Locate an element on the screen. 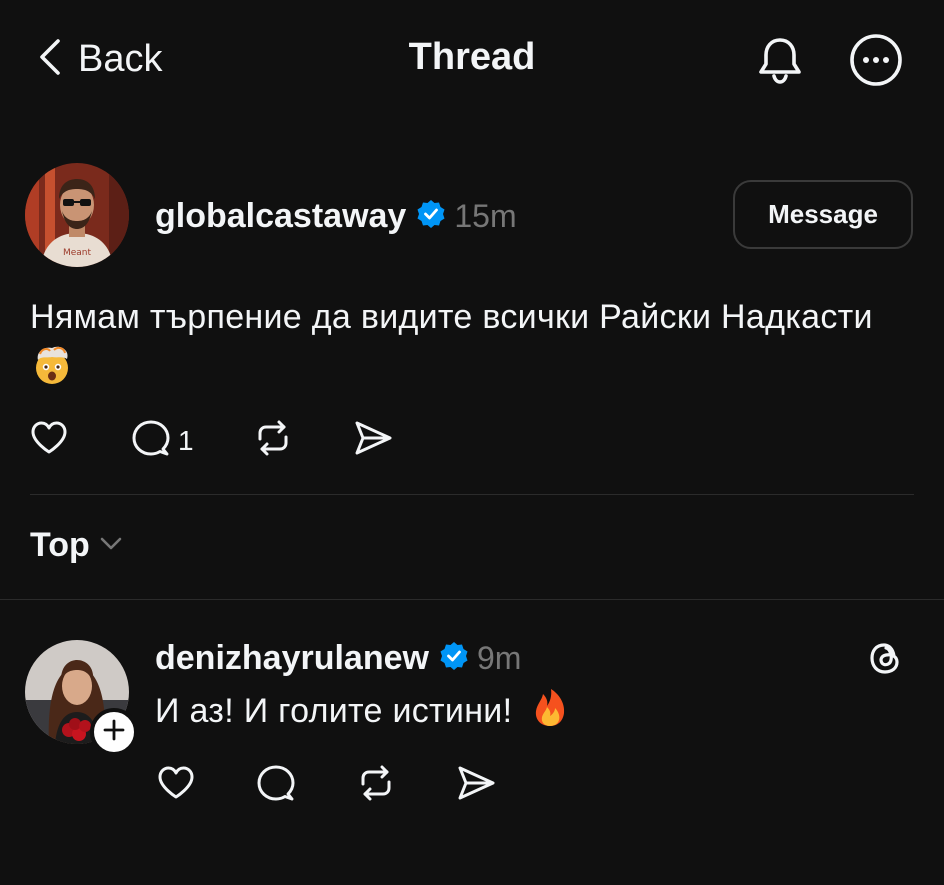 The height and width of the screenshot is (885, 944). threads-logo-icon is located at coordinates (886, 658).